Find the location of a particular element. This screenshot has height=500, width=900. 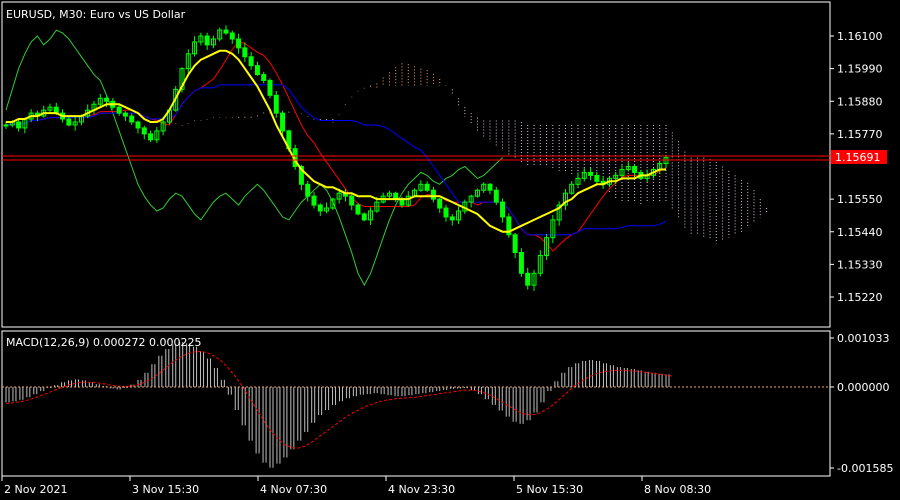

macd-axis-label: 0.001033 is located at coordinates (863, 338).